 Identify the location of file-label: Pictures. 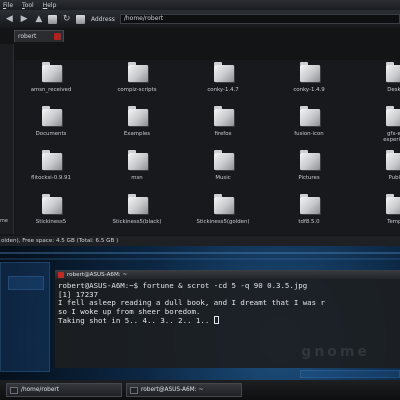
(309, 178).